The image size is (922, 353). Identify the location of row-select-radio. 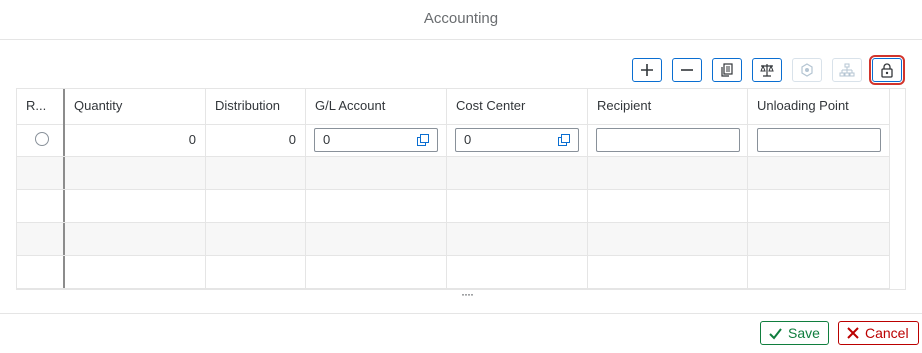
(42, 139).